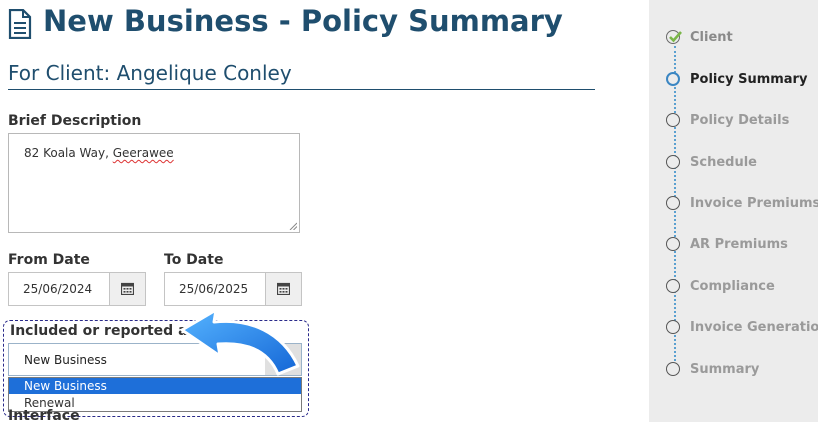 The width and height of the screenshot is (818, 424). Describe the element at coordinates (194, 260) in the screenshot. I see `to-date-label: To Date` at that location.